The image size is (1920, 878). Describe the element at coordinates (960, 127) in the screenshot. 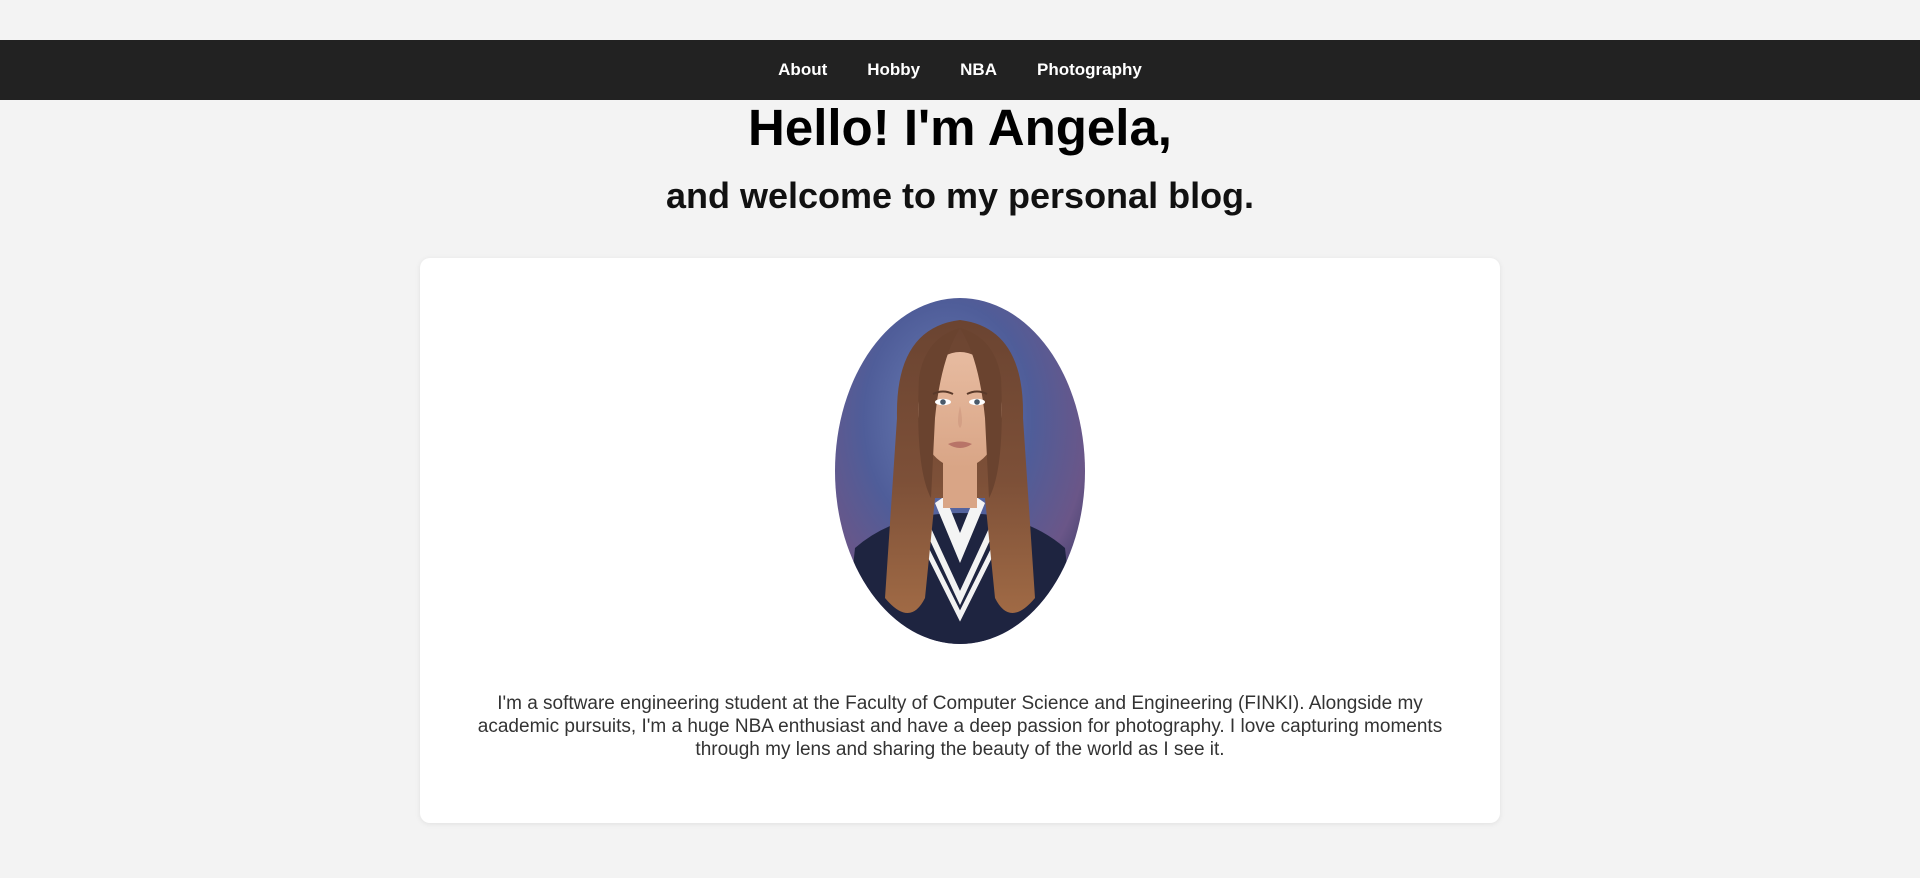

I see `page-title: Hello! I'm Angela,` at that location.